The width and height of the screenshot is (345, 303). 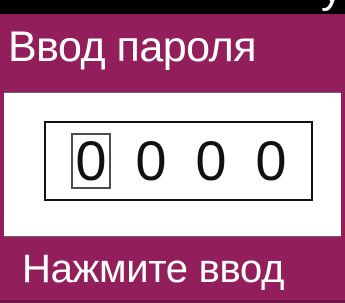 What do you see at coordinates (172, 7) in the screenshot?
I see `top-bar: у` at bounding box center [172, 7].